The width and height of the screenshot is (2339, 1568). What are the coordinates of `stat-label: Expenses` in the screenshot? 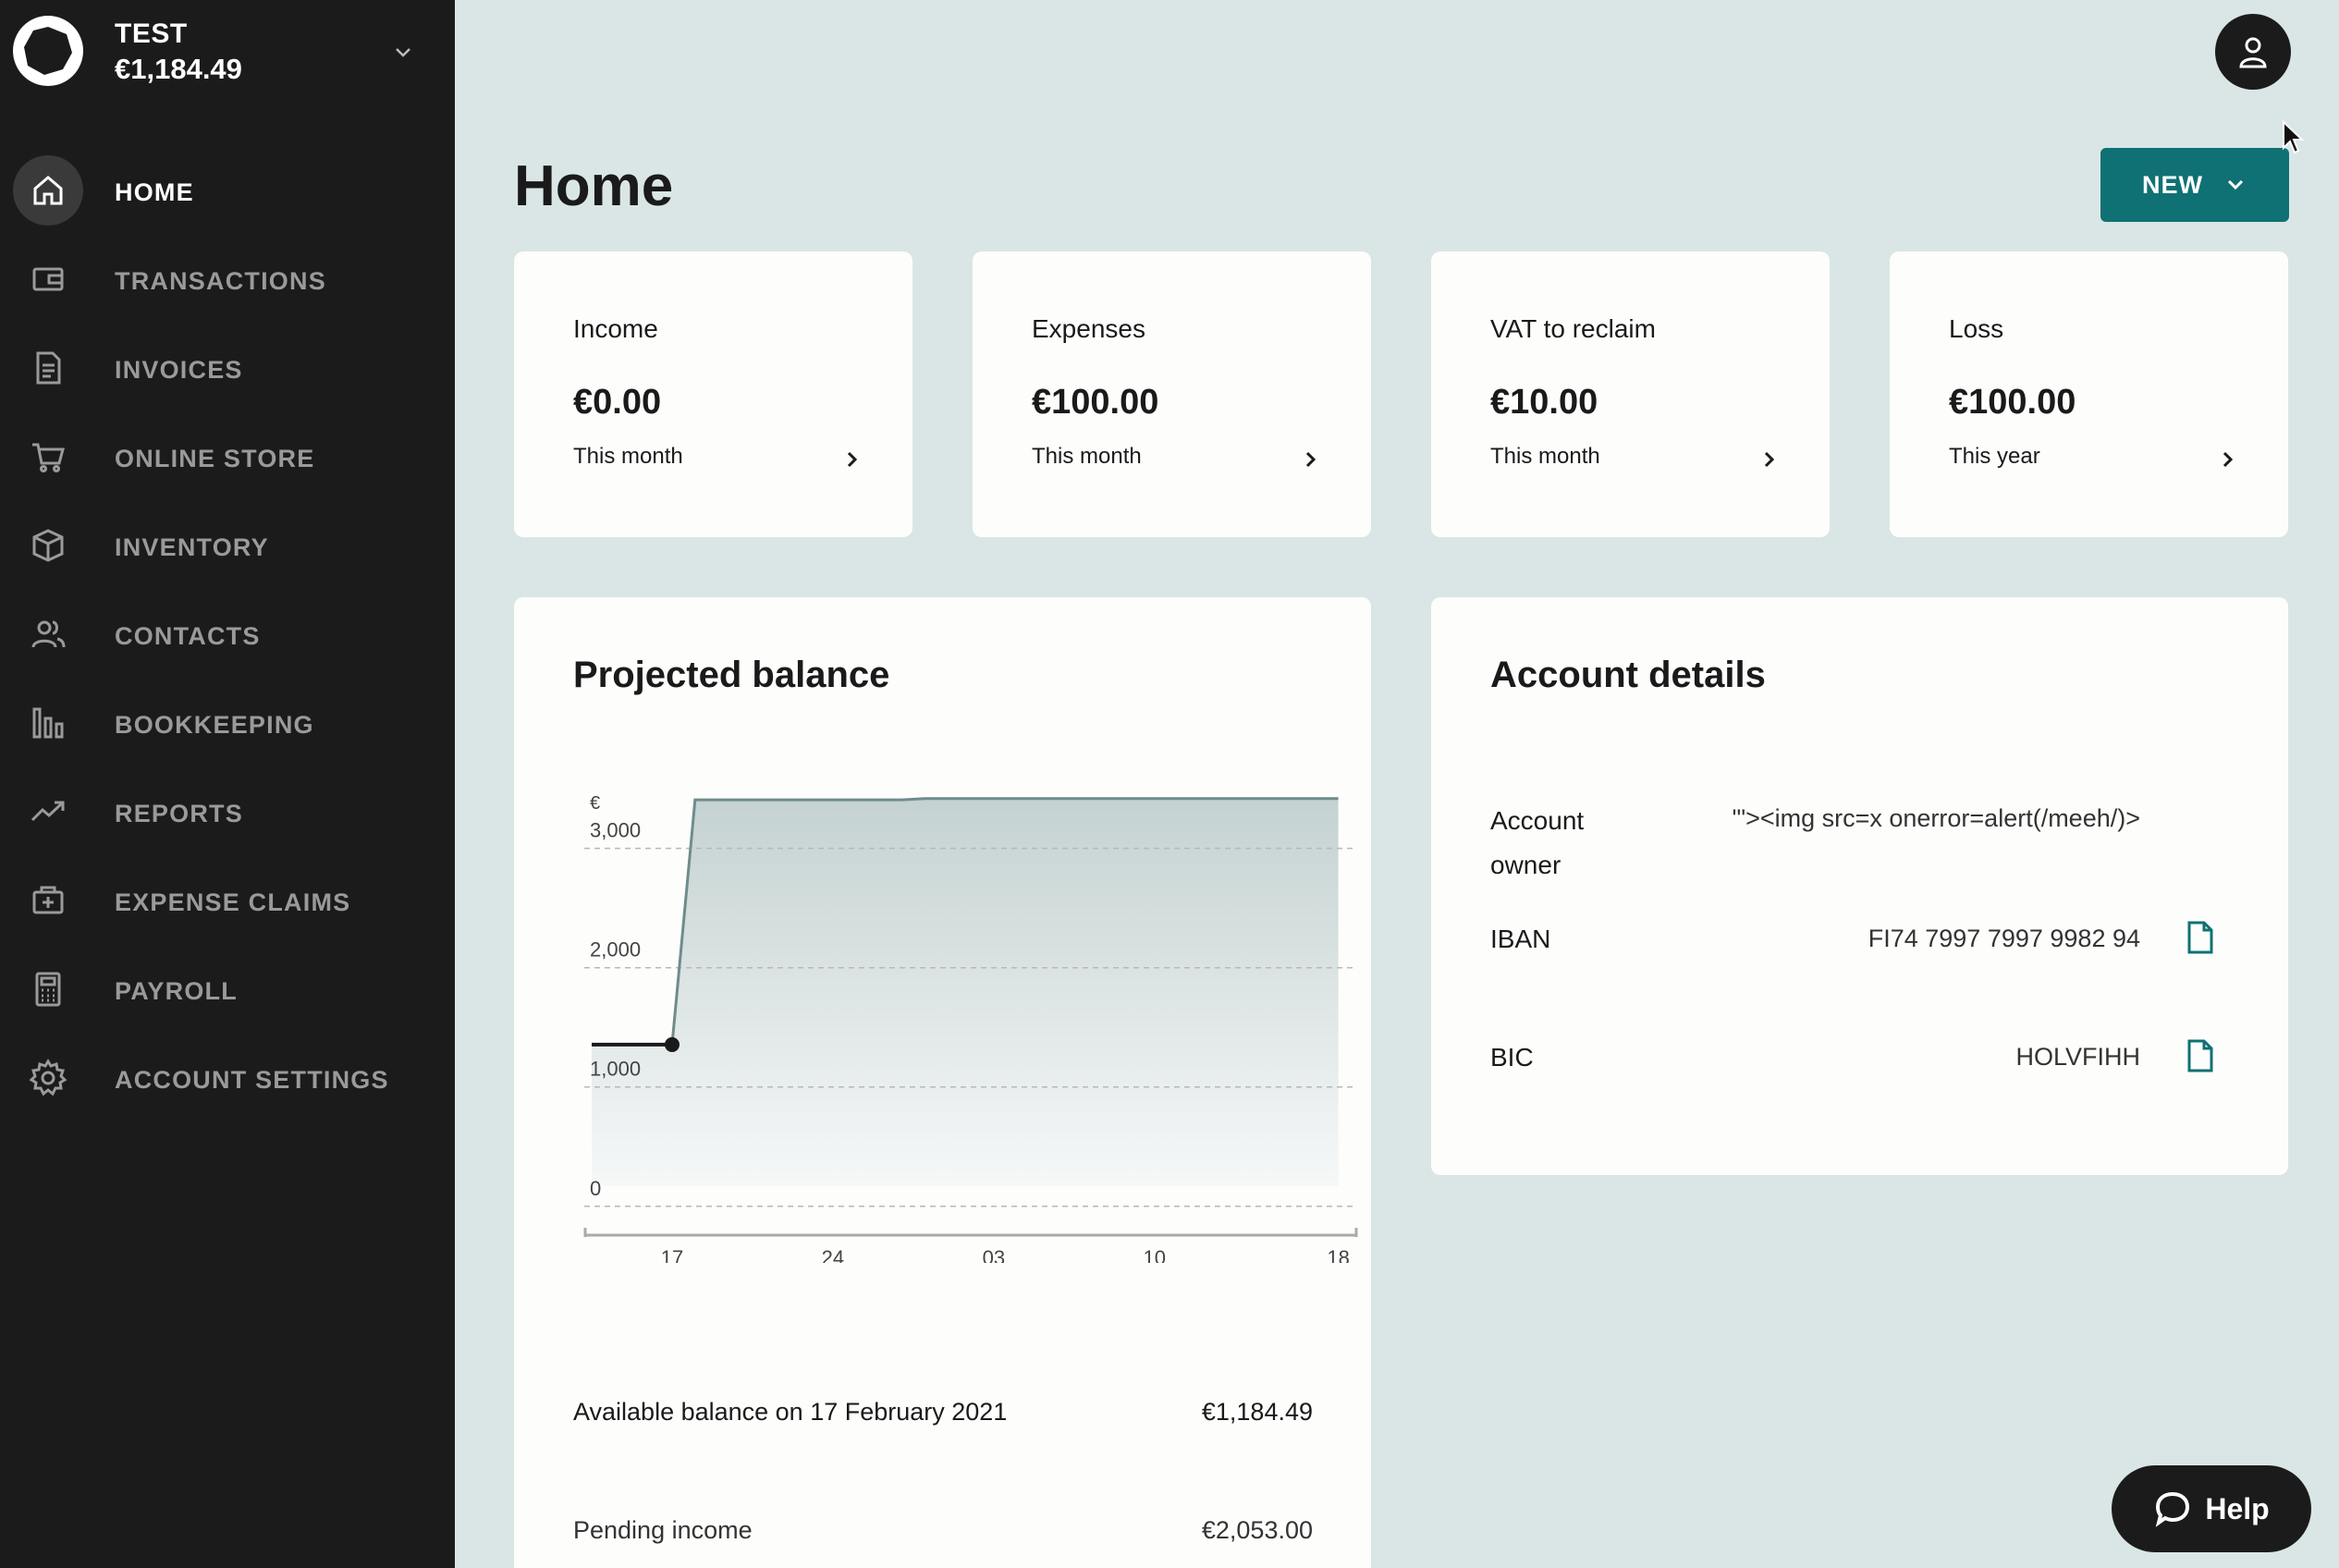 It's located at (1088, 329).